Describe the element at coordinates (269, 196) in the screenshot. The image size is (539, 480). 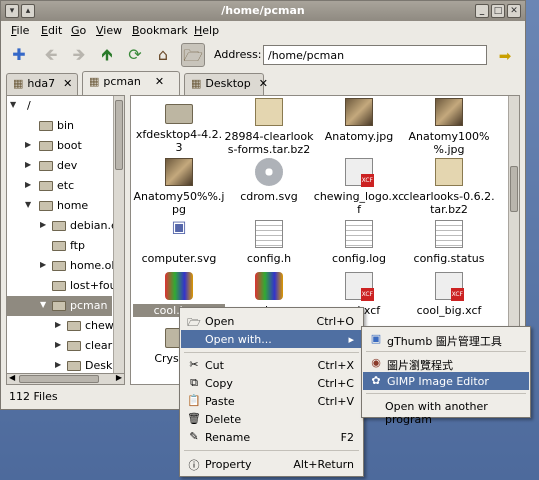
I see `file-name: cdrom.svg` at that location.